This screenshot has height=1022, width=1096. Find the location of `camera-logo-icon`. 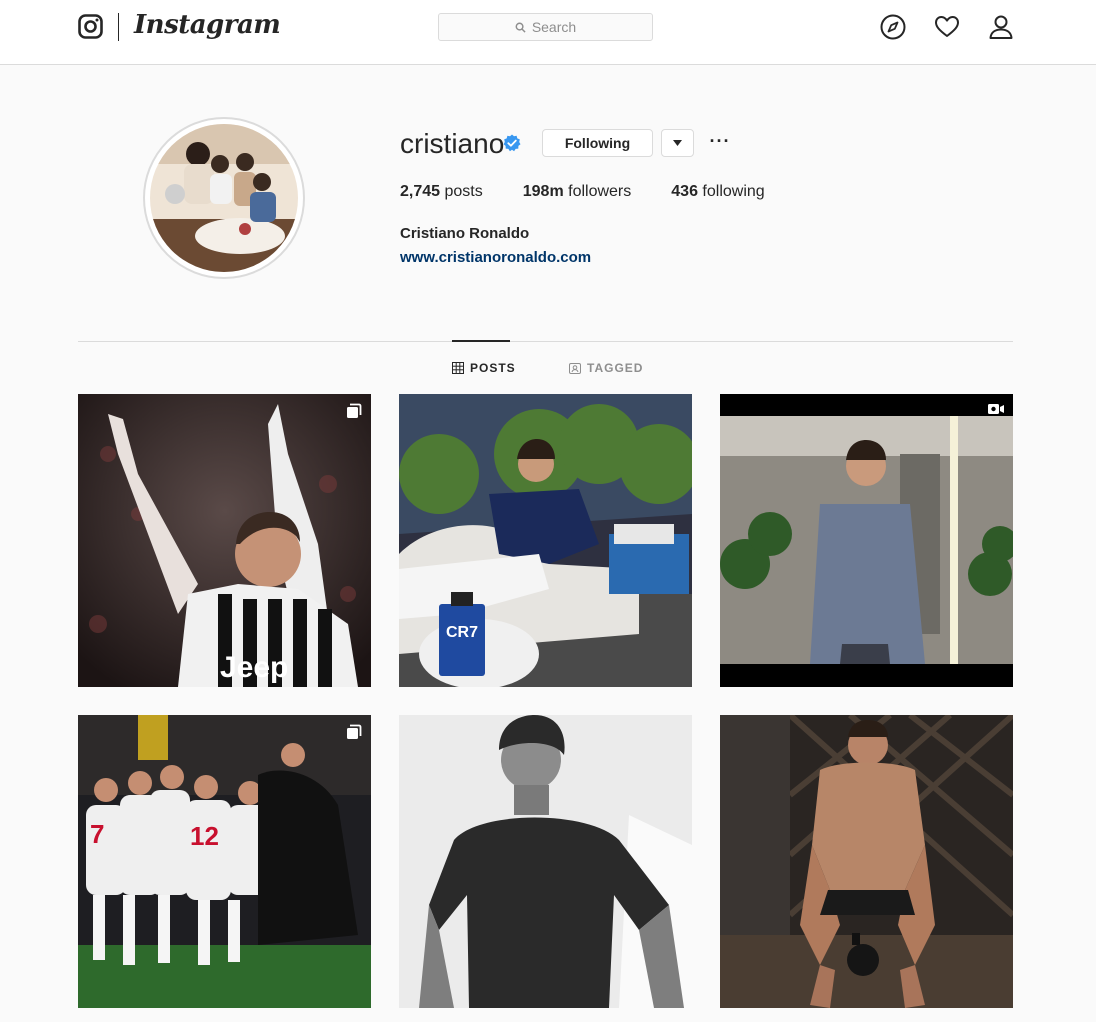

camera-logo-icon is located at coordinates (90, 26).